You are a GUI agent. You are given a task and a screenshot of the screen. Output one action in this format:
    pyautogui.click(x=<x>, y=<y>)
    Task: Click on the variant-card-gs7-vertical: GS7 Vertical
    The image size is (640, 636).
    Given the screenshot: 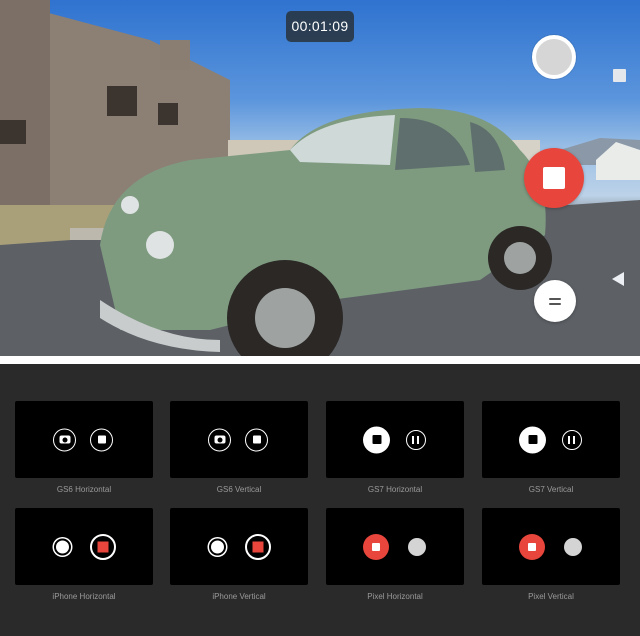 What is the action you would take?
    pyautogui.click(x=551, y=447)
    